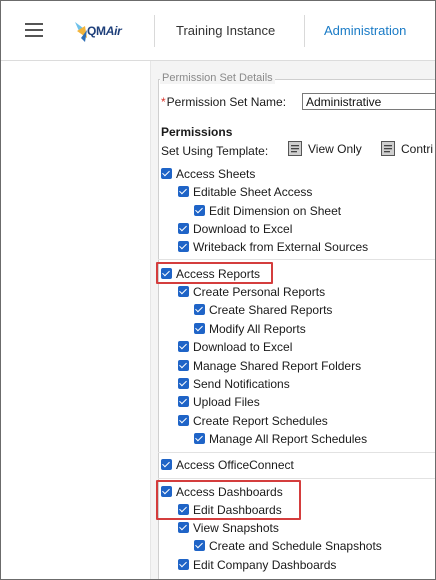  Describe the element at coordinates (253, 421) in the screenshot. I see `checkbox-create-report-schedules: Create Report Schedules` at that location.